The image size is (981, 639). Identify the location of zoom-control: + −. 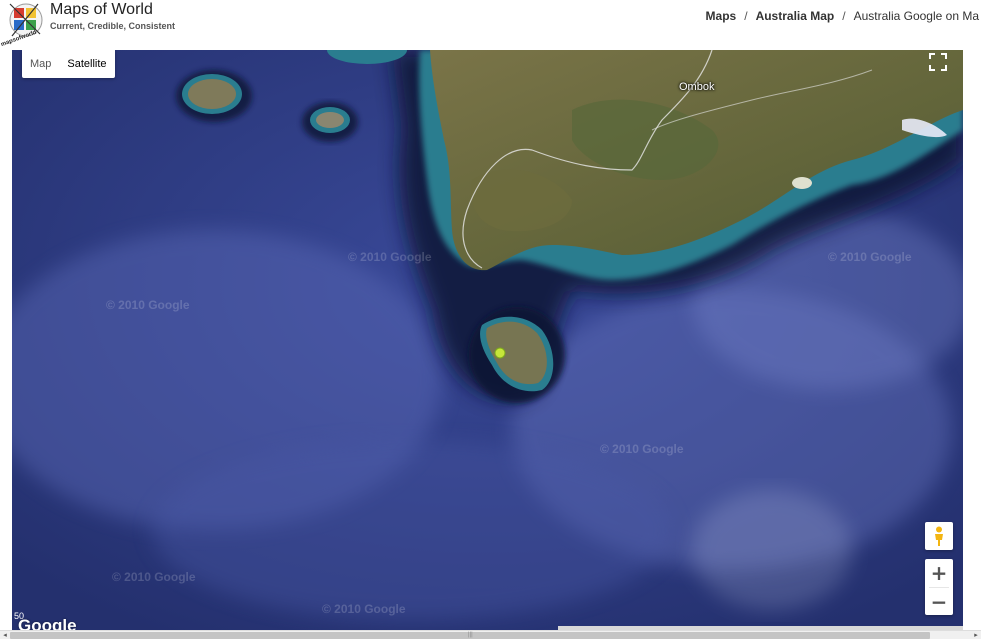
(939, 587).